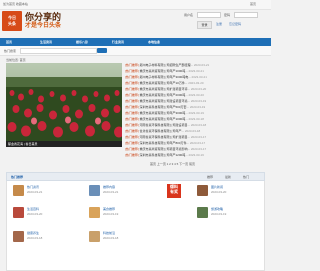 The image size is (320, 271). I want to click on nav-item-local: 本地信息, so click(154, 42).